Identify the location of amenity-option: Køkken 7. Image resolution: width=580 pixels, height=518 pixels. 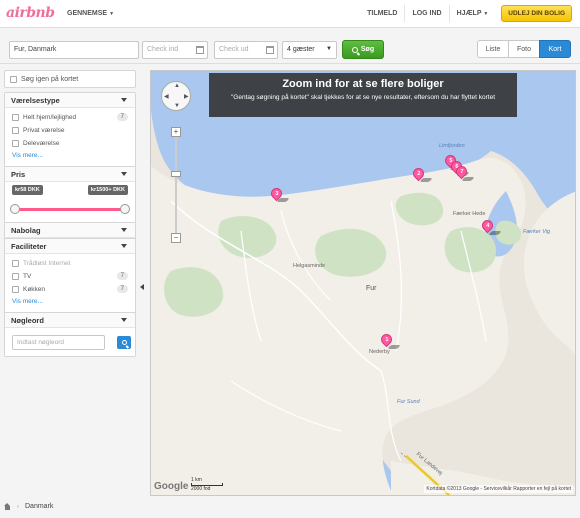
(70, 289).